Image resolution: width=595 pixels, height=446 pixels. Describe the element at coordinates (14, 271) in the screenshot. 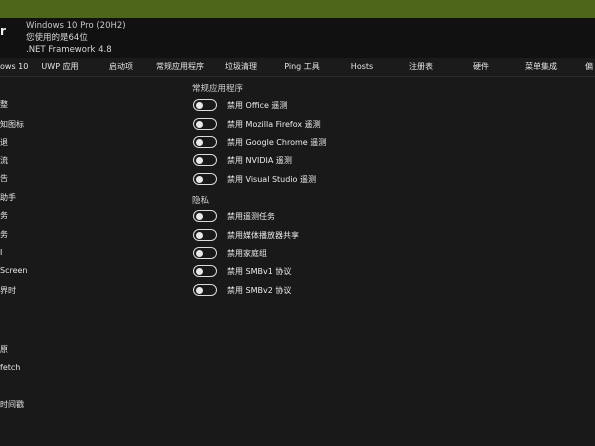

I see `left-option-item: Screen` at that location.